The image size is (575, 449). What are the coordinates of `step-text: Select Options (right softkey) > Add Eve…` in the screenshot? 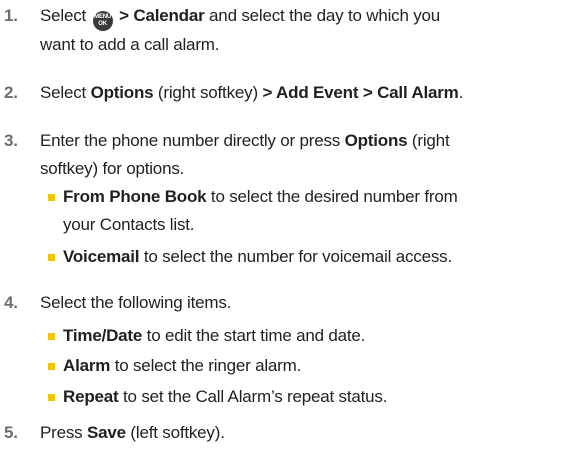 It's located at (252, 92).